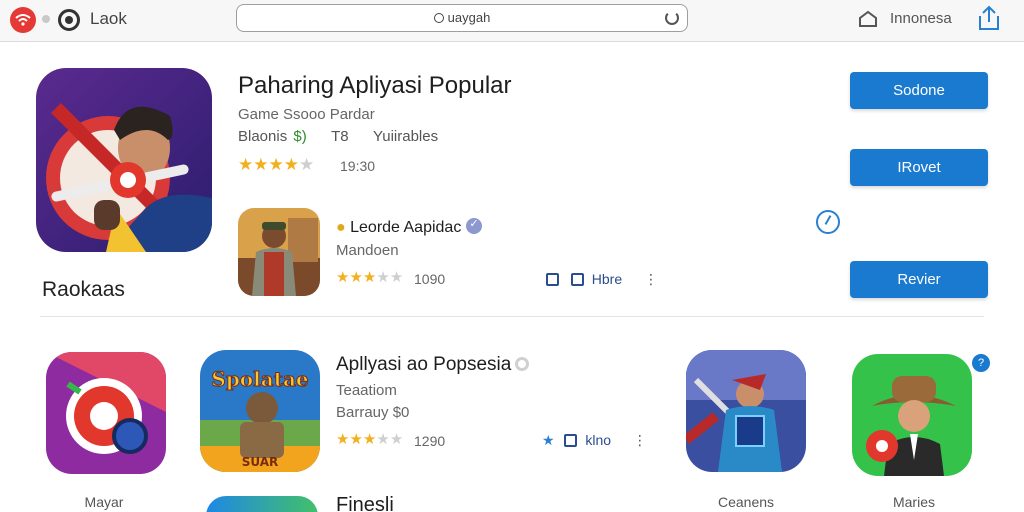 Image resolution: width=1024 pixels, height=512 pixels. What do you see at coordinates (672, 18) in the screenshot?
I see `refresh-icon` at bounding box center [672, 18].